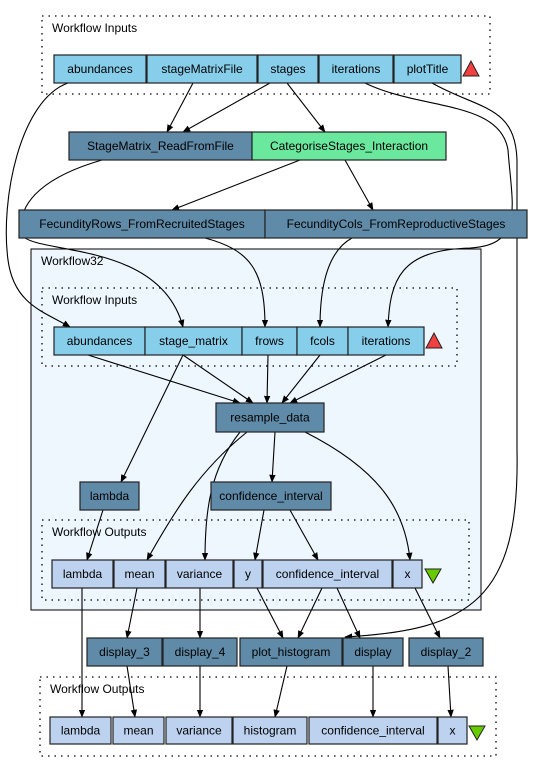 The image size is (544, 772). I want to click on processor-plot-histogram: plot_histogram, so click(291, 652).